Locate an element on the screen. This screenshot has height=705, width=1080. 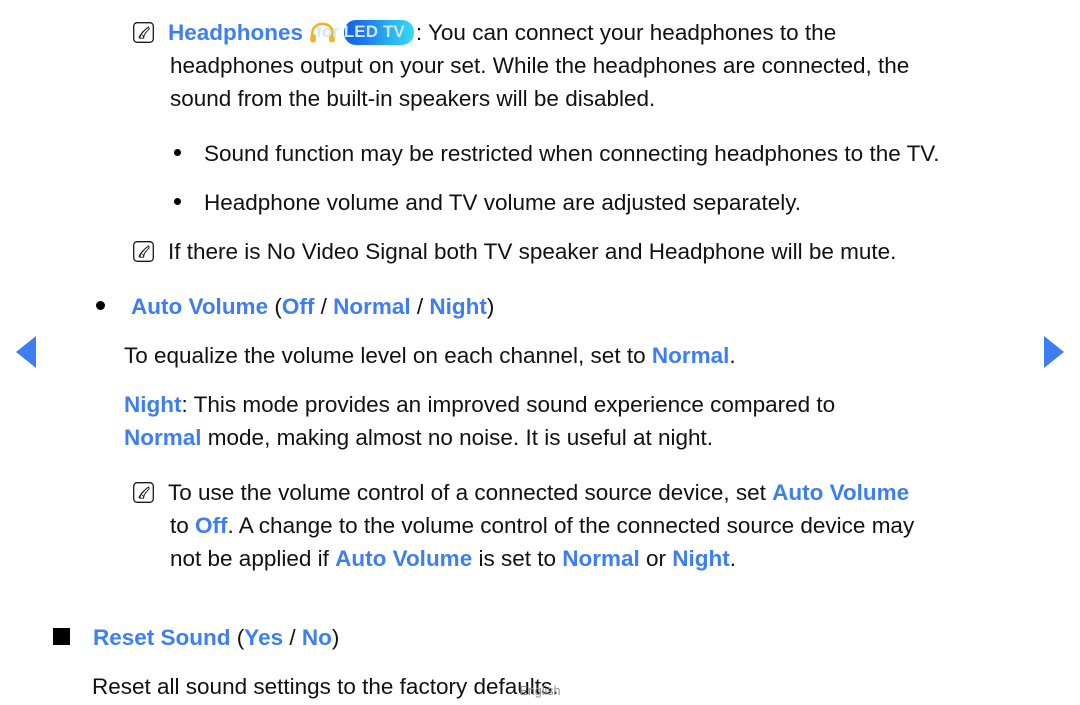
auto-volume-note-highlight-night: Night is located at coordinates (701, 558).